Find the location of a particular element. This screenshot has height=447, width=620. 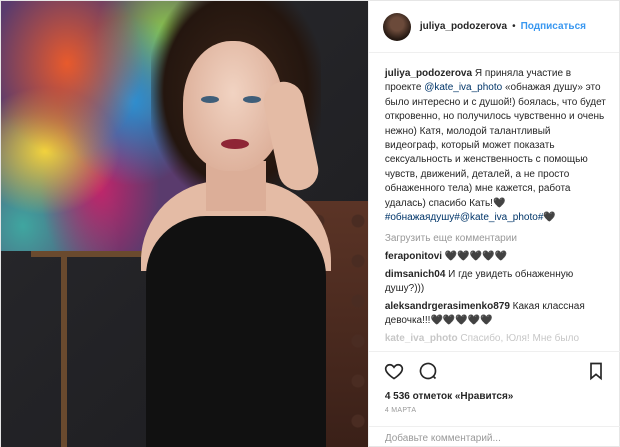

post-date: 4 МАРТА is located at coordinates (400, 410).